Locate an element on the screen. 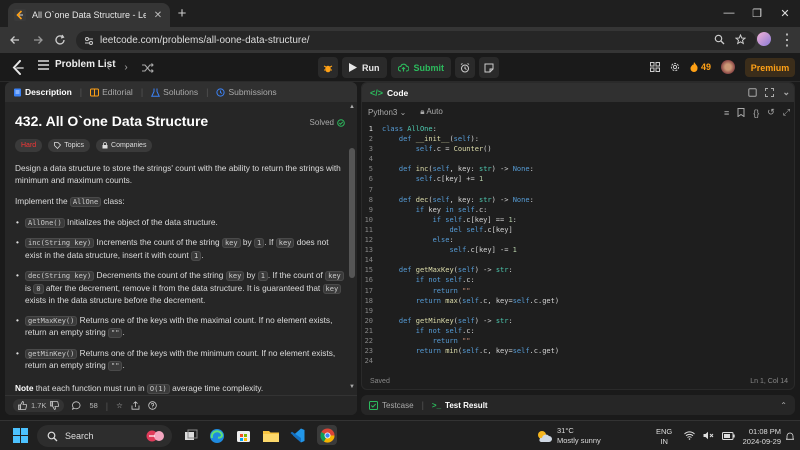 The height and width of the screenshot is (450, 800). debug-button is located at coordinates (328, 67).